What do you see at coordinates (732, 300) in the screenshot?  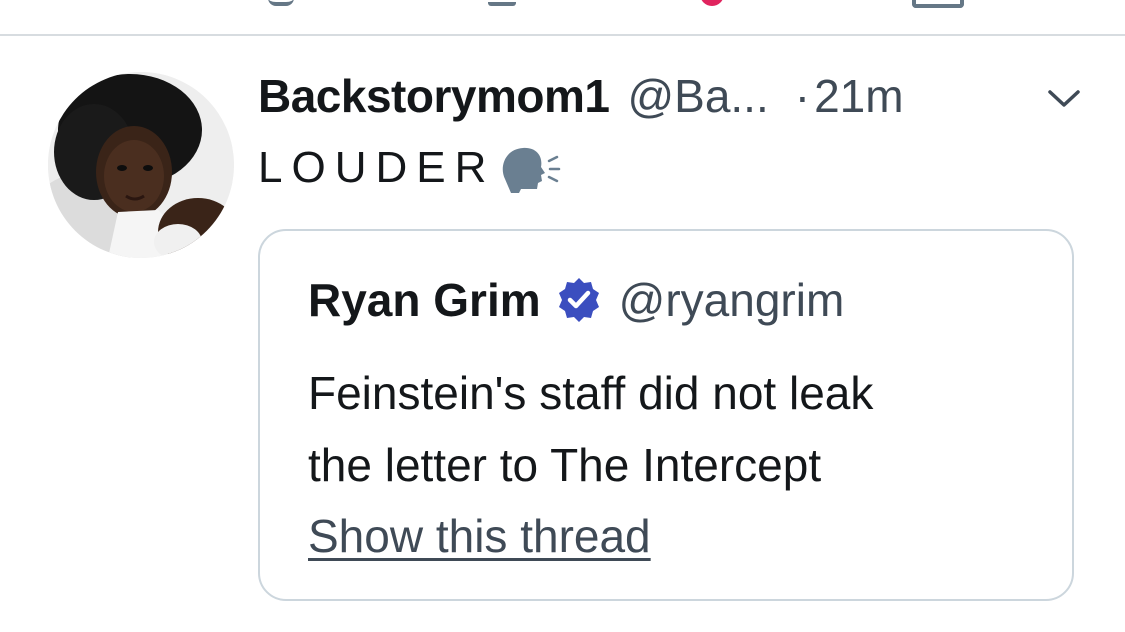 I see `quoted-author-handle: @ryangrim` at bounding box center [732, 300].